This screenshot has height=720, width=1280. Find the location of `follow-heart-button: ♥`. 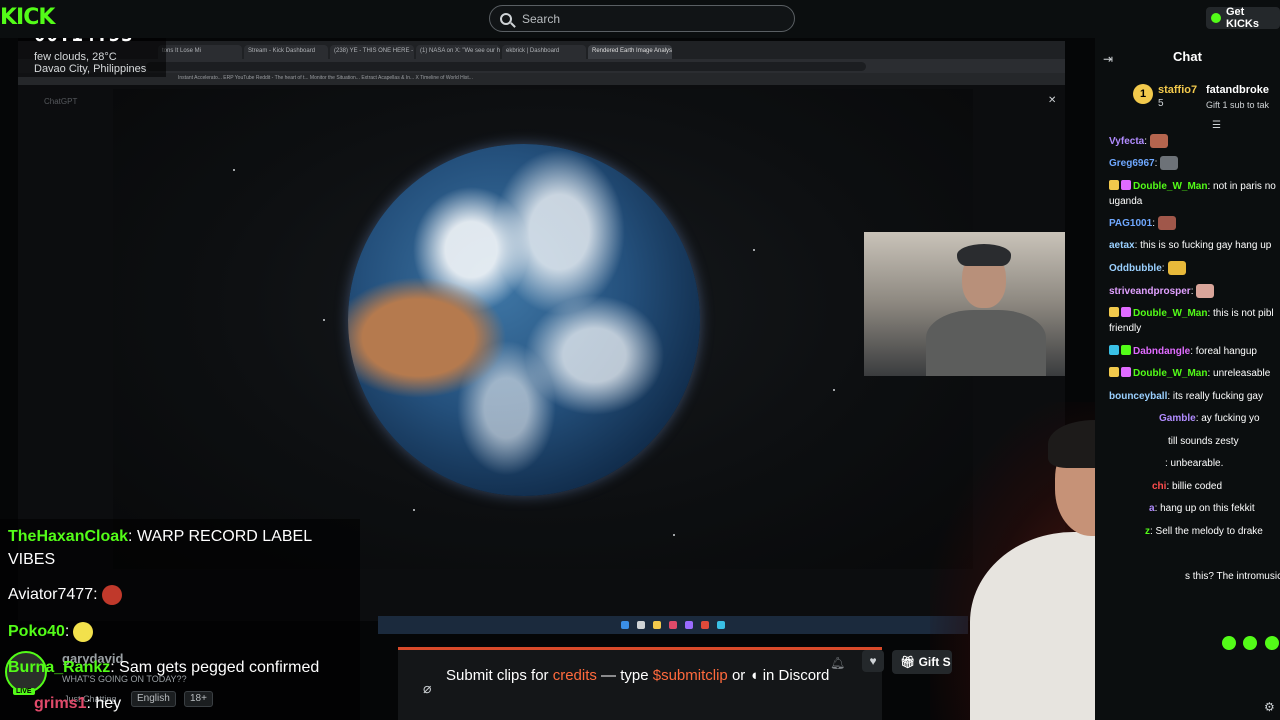

follow-heart-button: ♥ is located at coordinates (873, 661).